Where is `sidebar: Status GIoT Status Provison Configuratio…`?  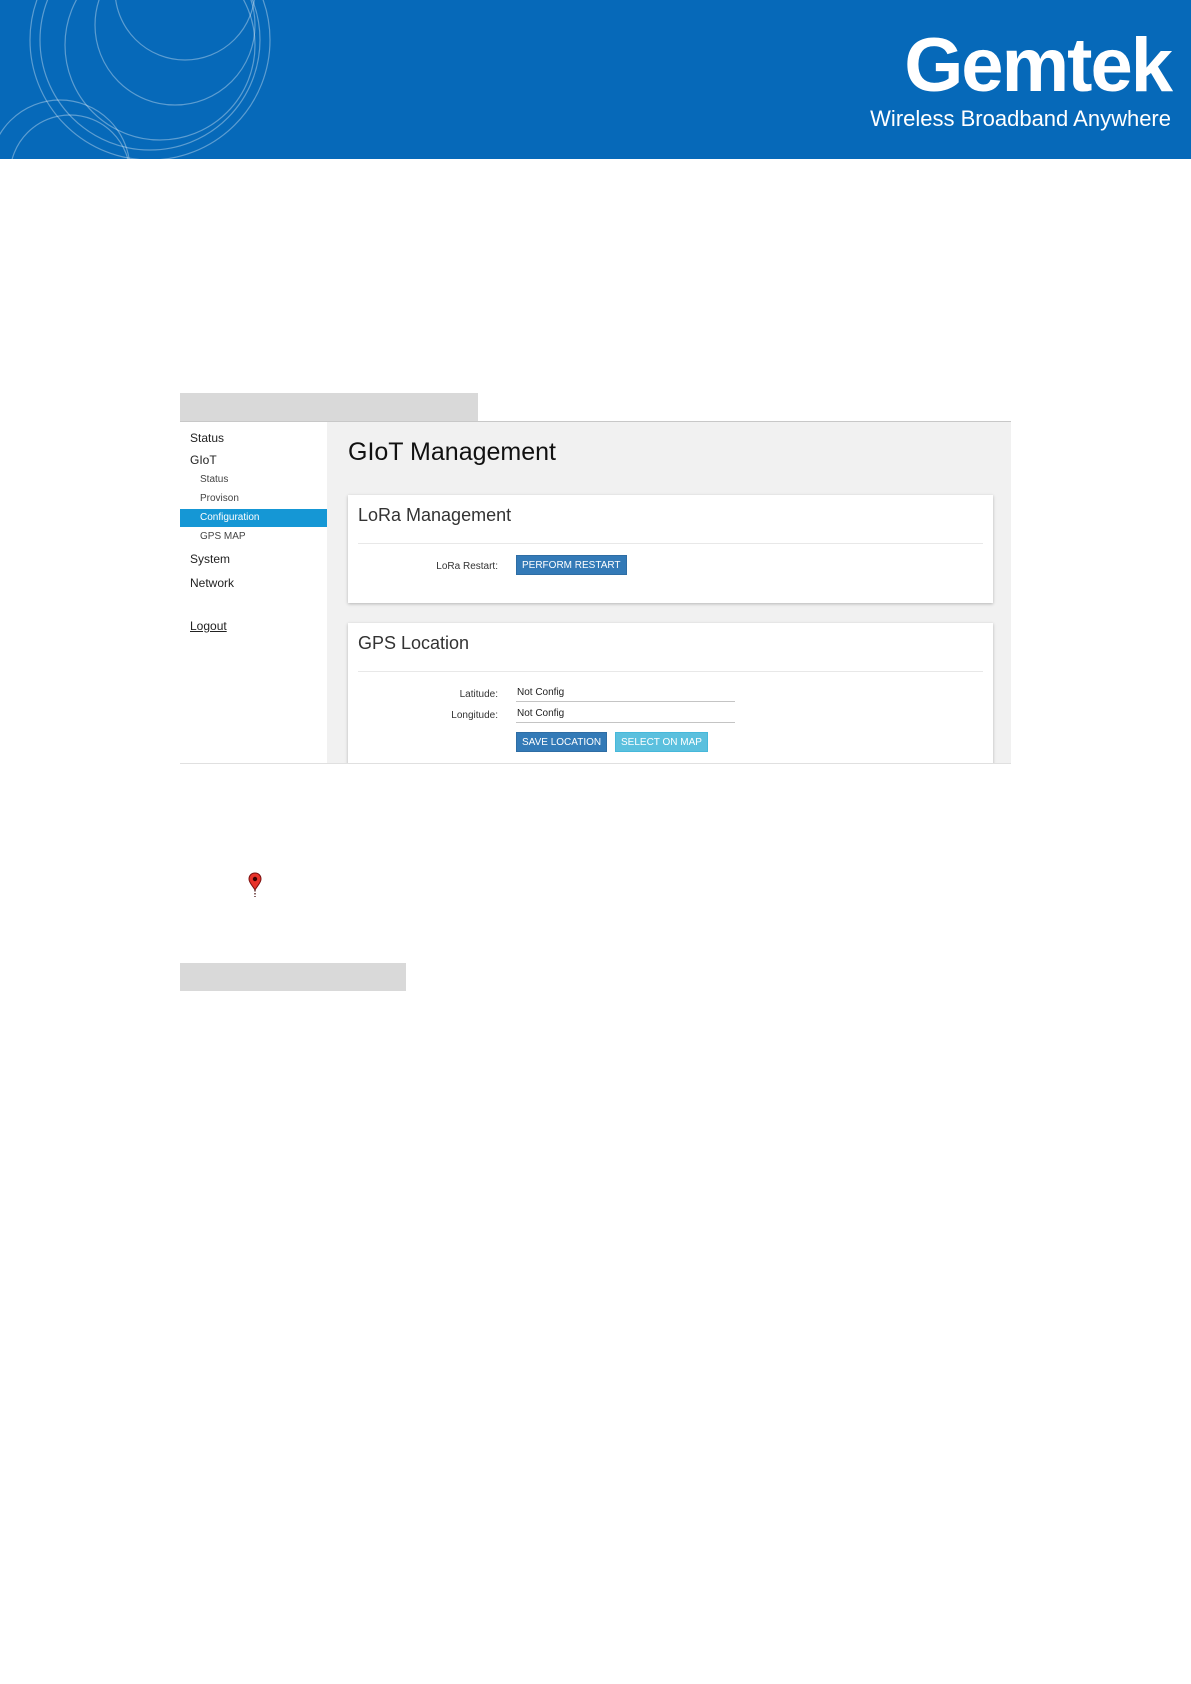 sidebar: Status GIoT Status Provison Configuratio… is located at coordinates (253, 592).